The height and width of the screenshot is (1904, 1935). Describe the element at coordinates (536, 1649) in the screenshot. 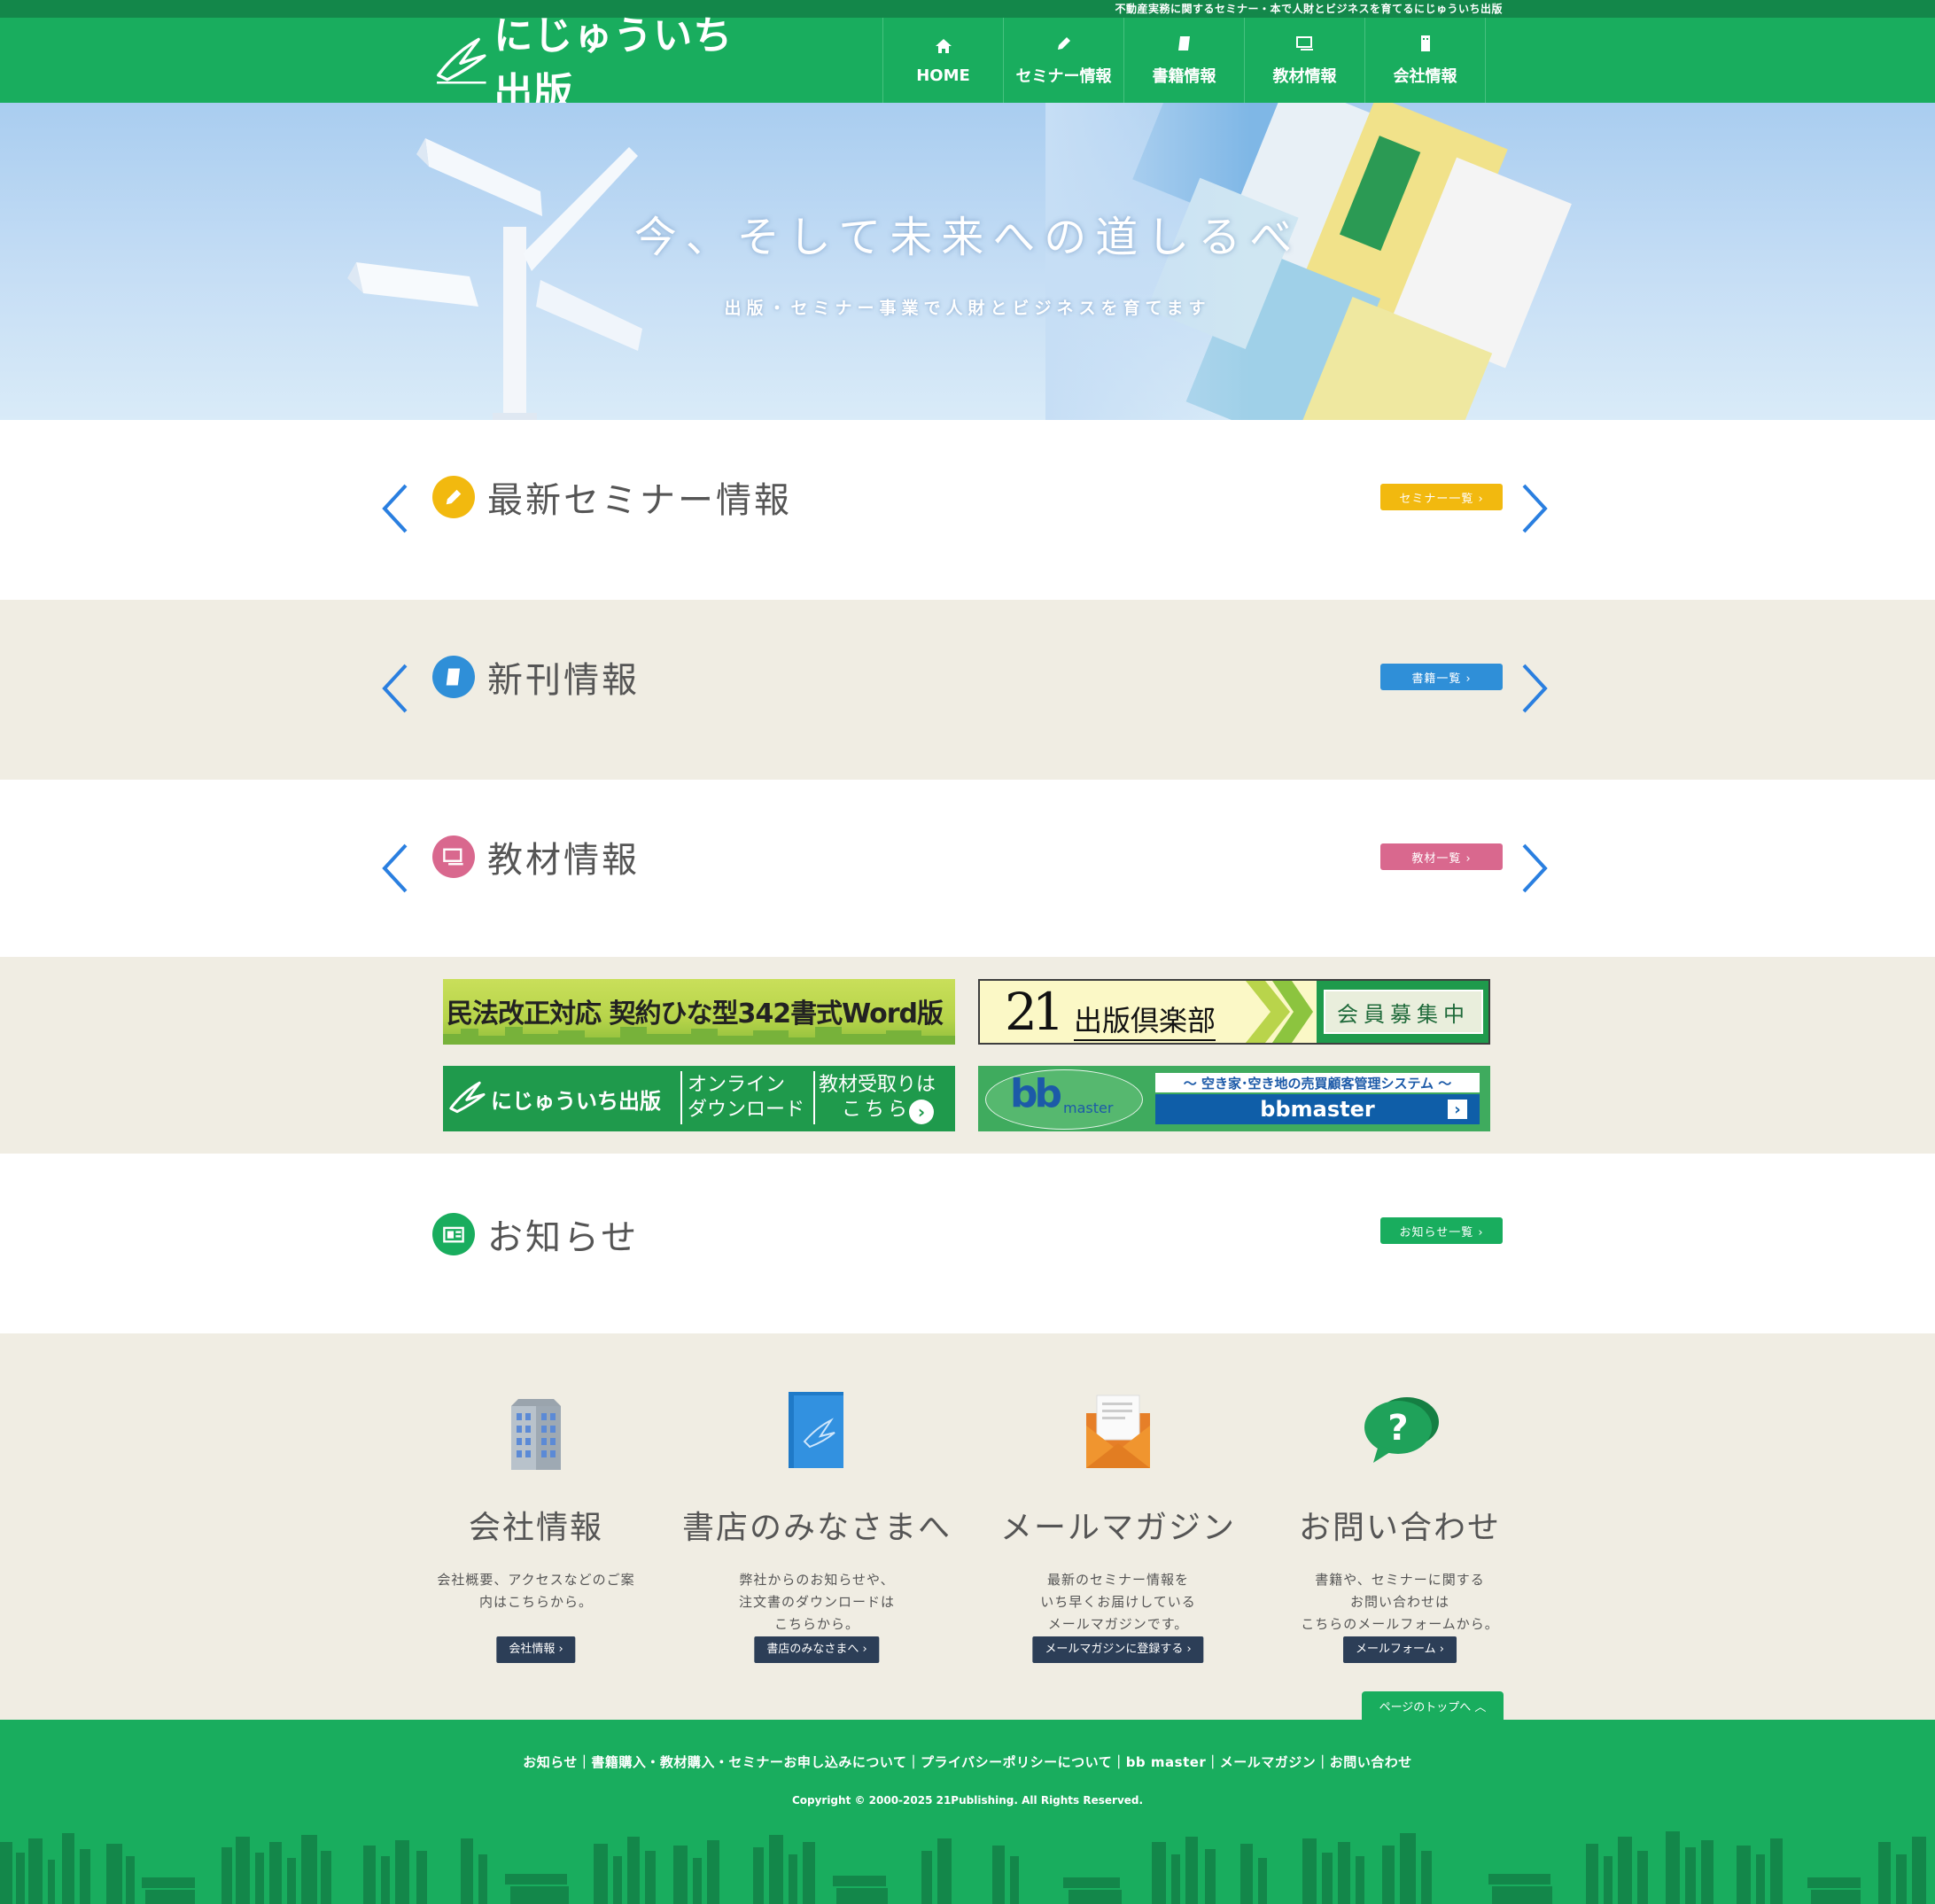

I see `company-info-button: 会社情報 ›` at that location.